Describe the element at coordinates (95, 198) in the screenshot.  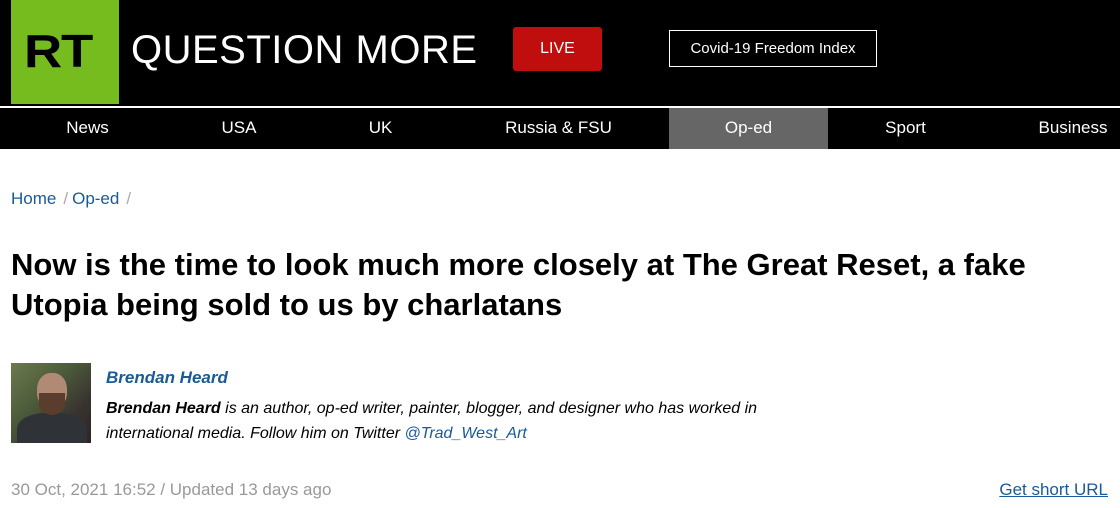
I see `breadcrumb-op-ed: Op-ed` at that location.